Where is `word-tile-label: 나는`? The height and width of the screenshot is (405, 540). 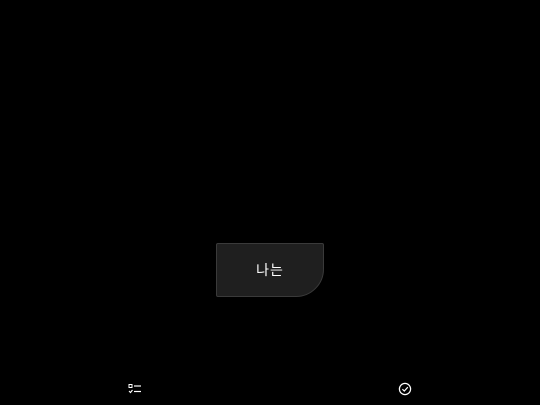
word-tile-label: 나는 is located at coordinates (270, 271).